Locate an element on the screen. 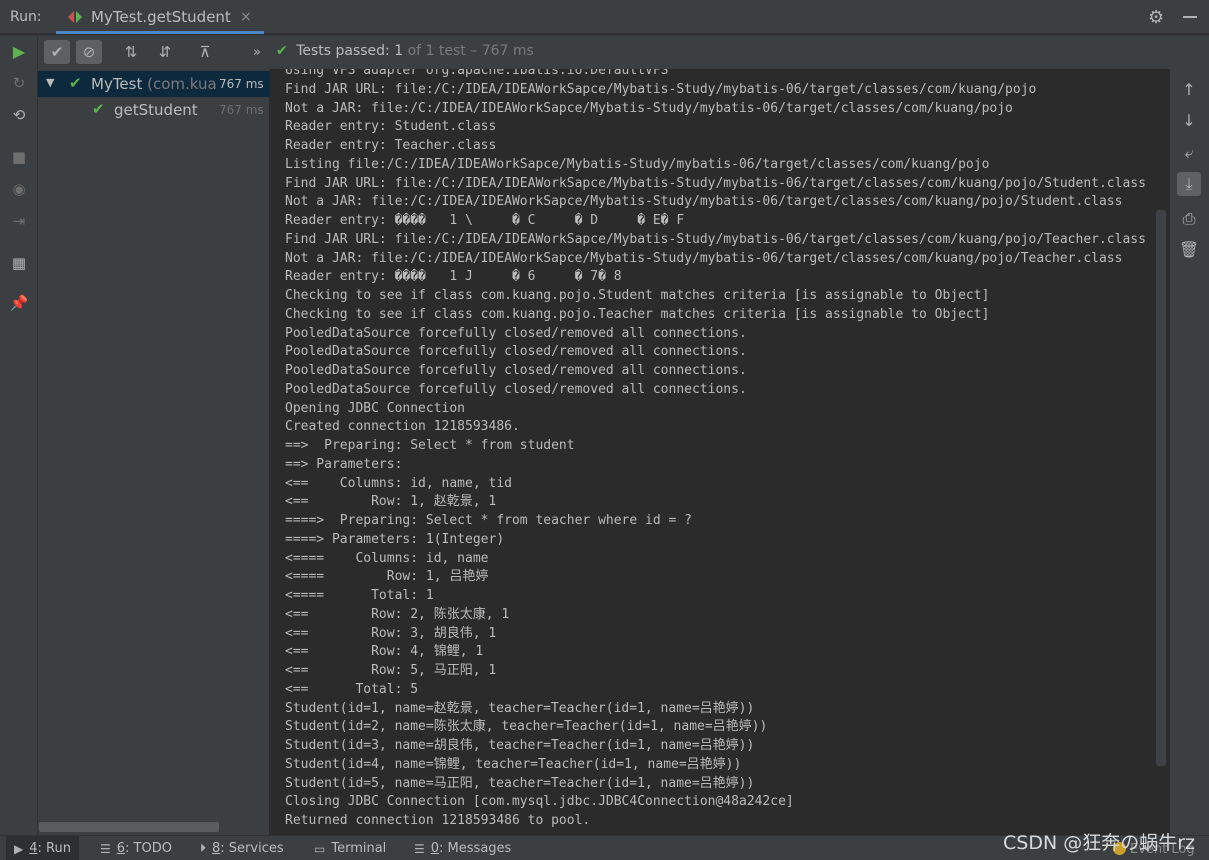 Image resolution: width=1209 pixels, height=860 pixels. console-line: <==== Row: 1, 吕艳婷 is located at coordinates (387, 577).